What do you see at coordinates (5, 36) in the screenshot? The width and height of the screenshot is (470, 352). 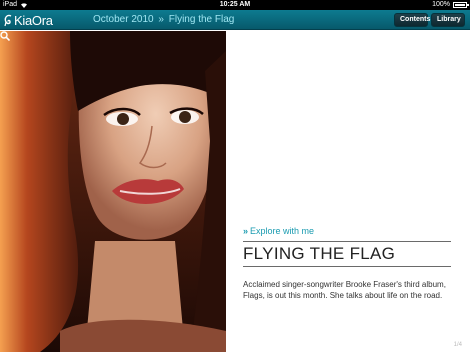 I see `magnifier-icon` at bounding box center [5, 36].